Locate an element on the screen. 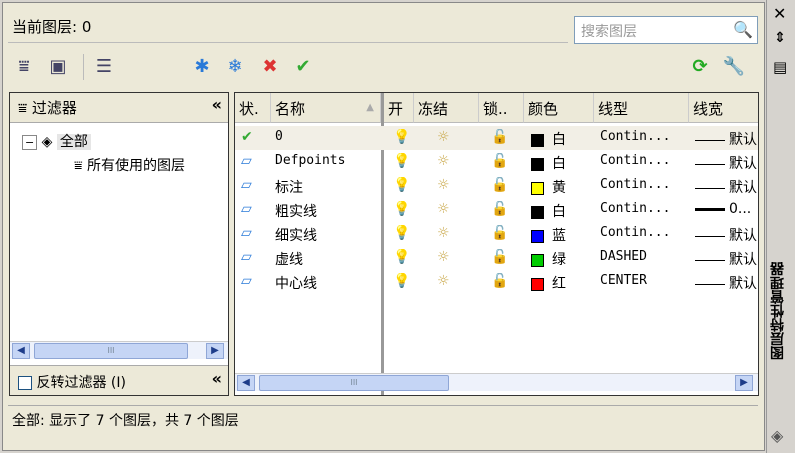 This screenshot has height=453, width=795. layer-row: ▱ 虚线 💡 ☼ 🔓 绿 DASHED 默认 is located at coordinates (496, 258).